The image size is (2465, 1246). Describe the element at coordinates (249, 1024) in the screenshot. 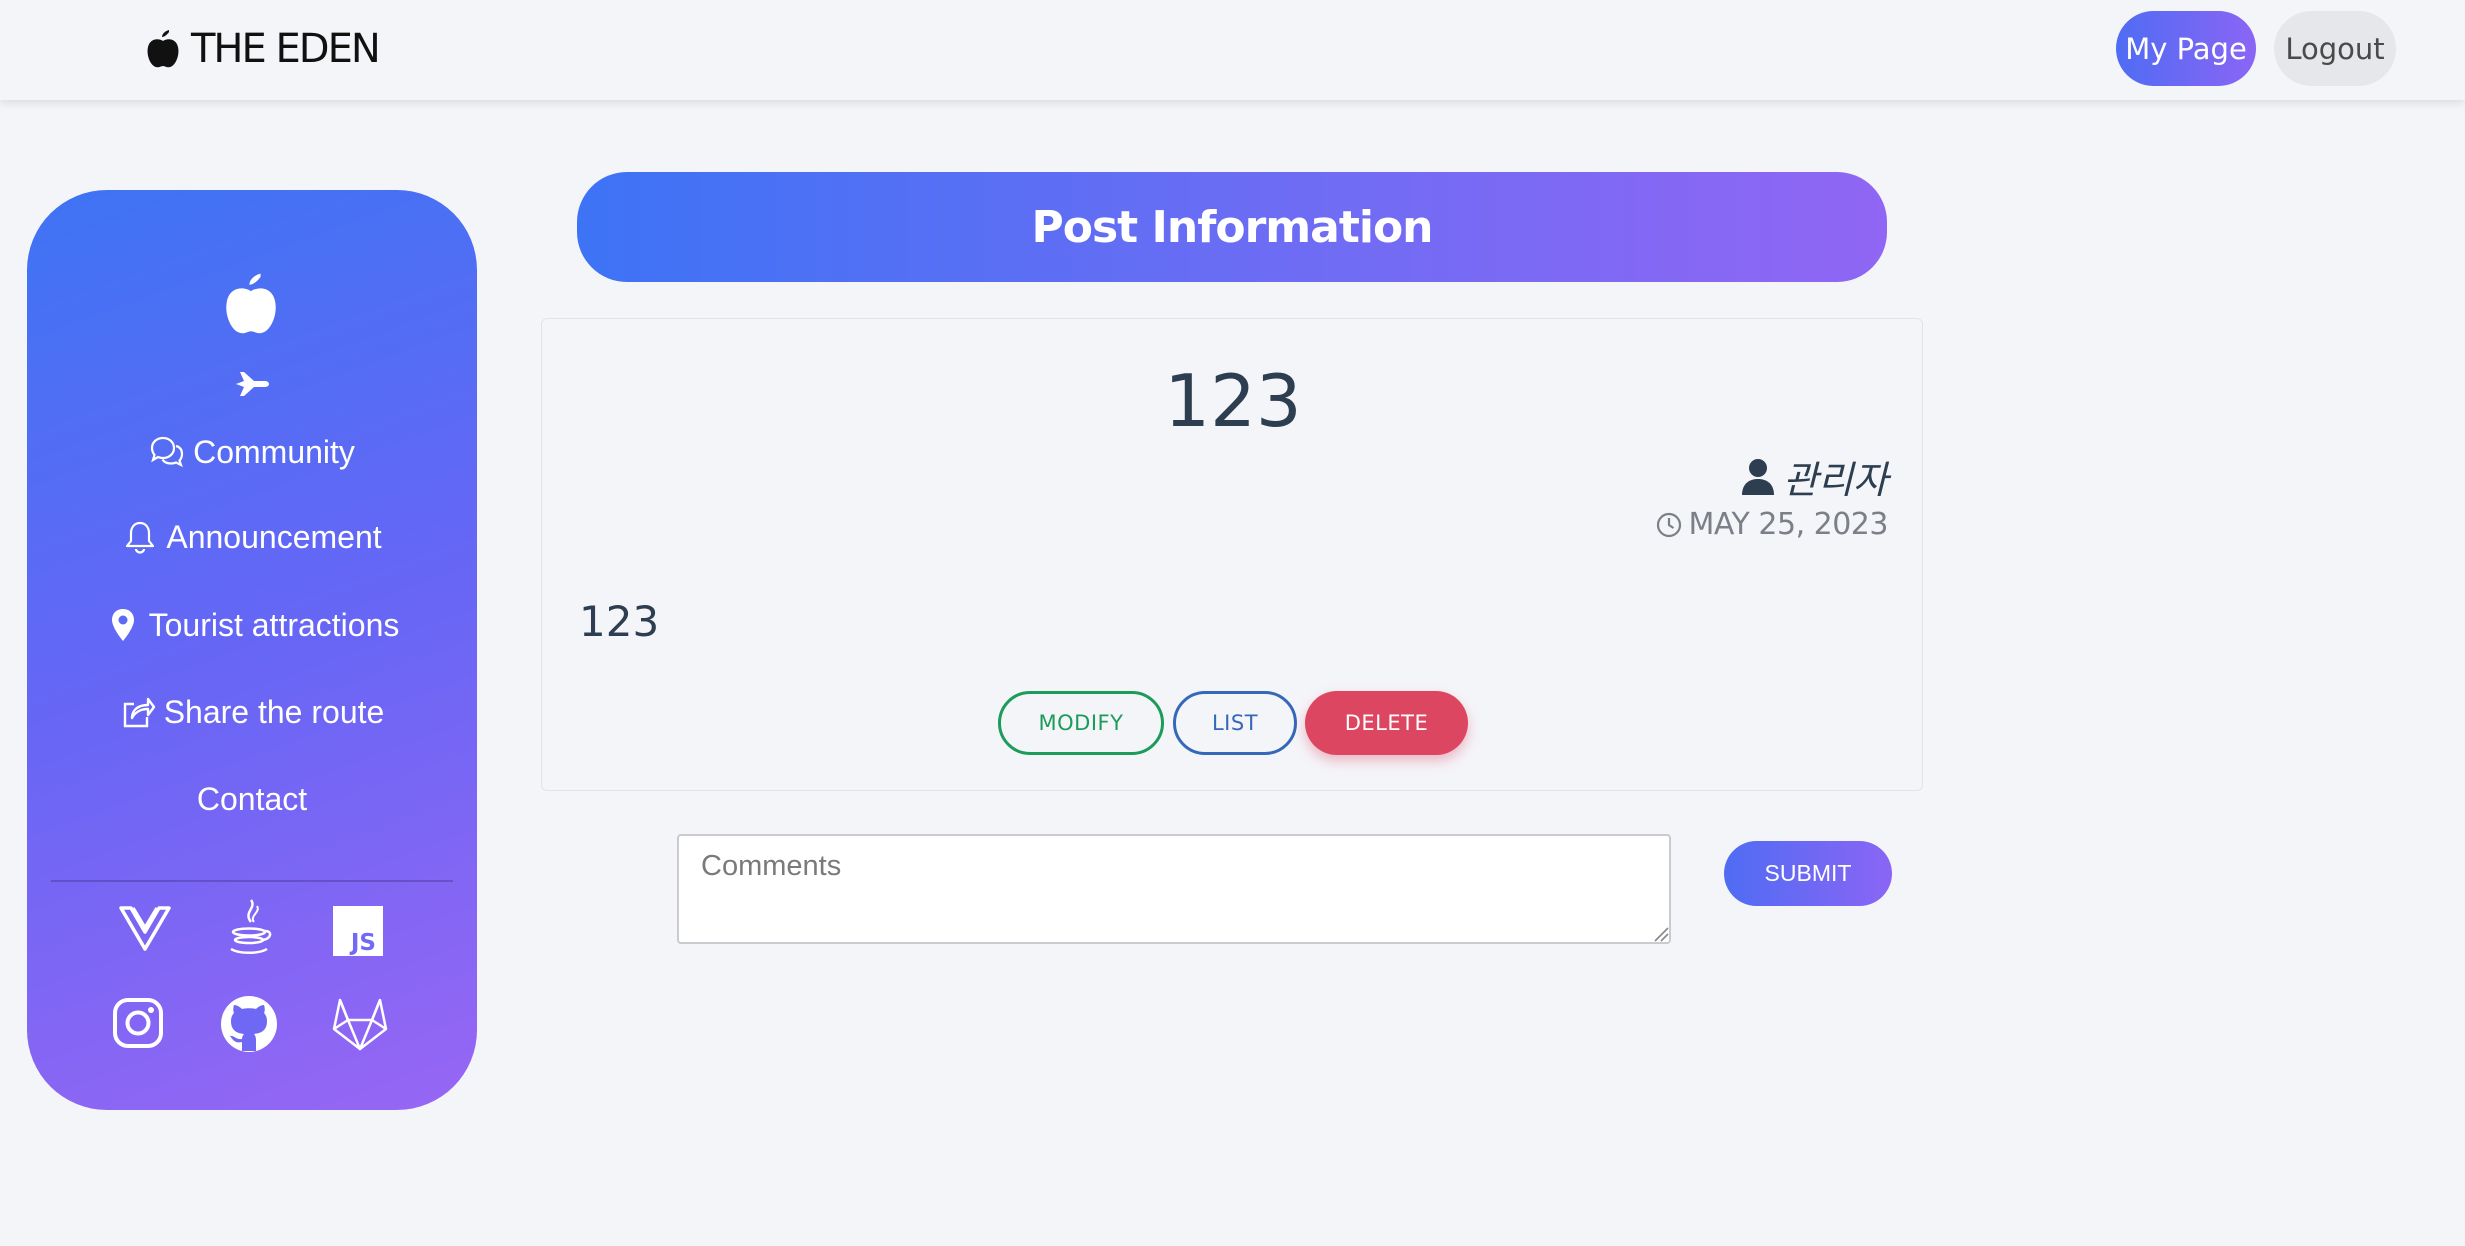

I see `github-icon` at that location.